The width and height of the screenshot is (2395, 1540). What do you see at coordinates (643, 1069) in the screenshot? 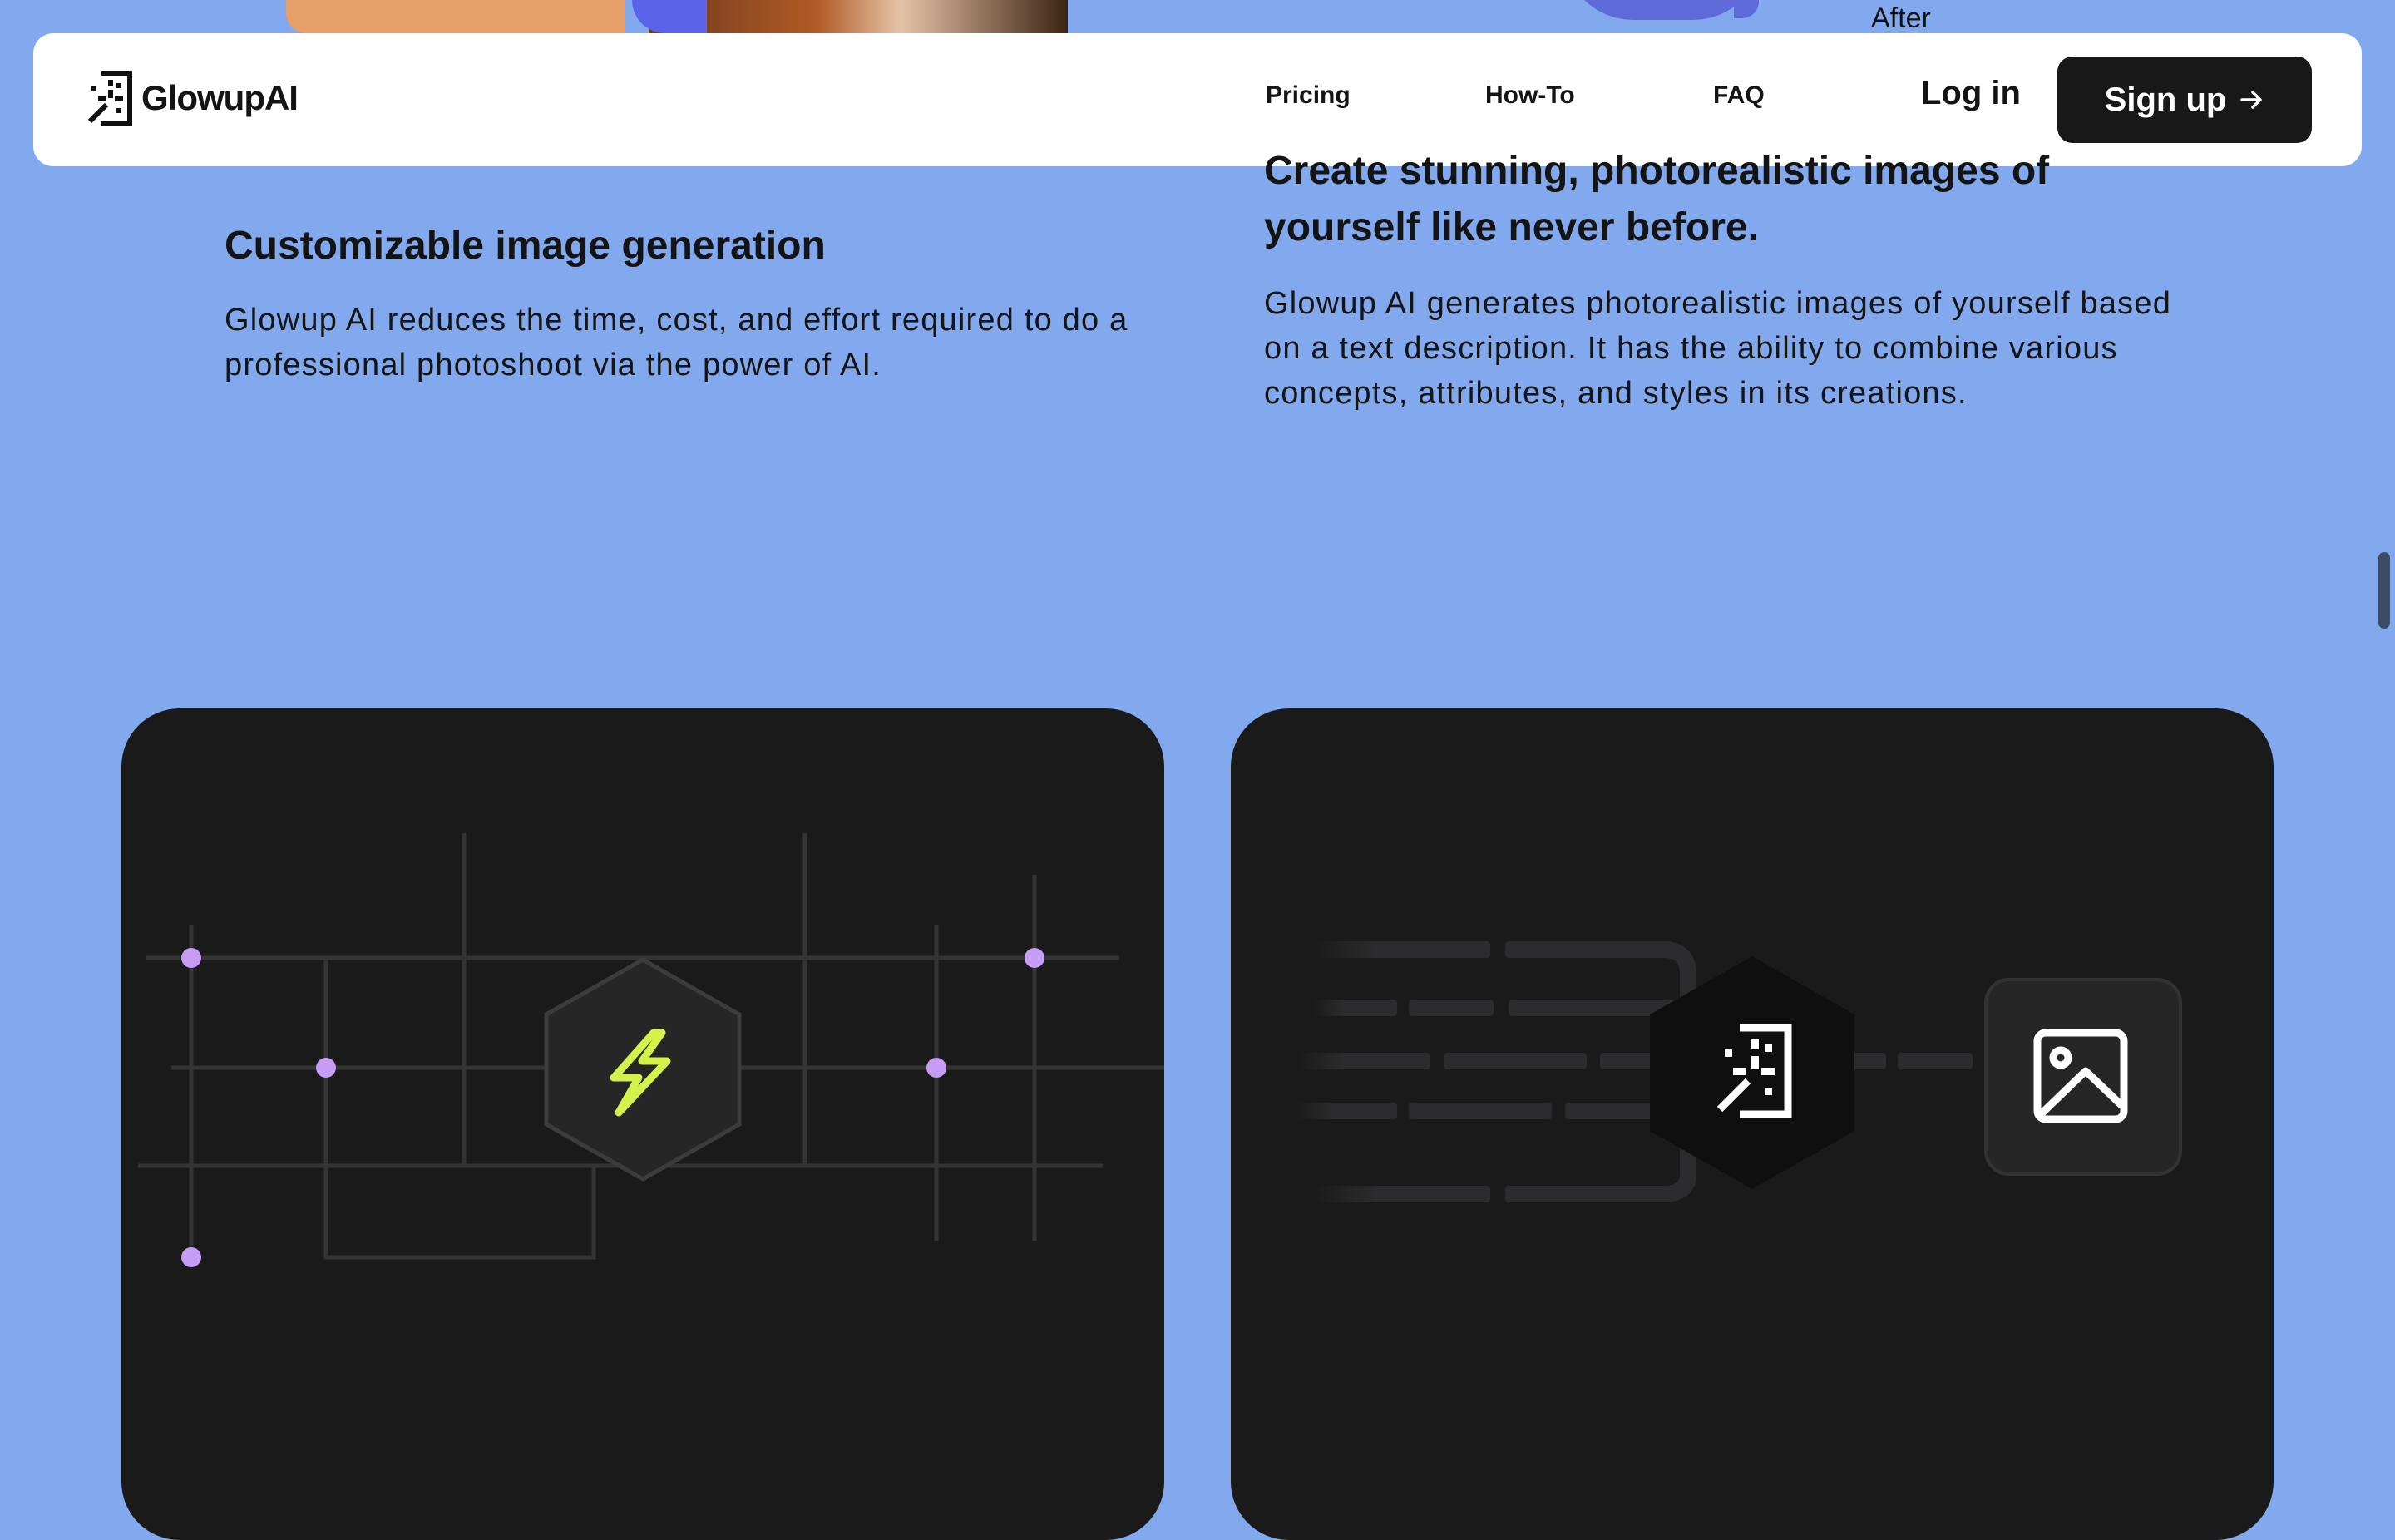
I see `hexagon-node` at bounding box center [643, 1069].